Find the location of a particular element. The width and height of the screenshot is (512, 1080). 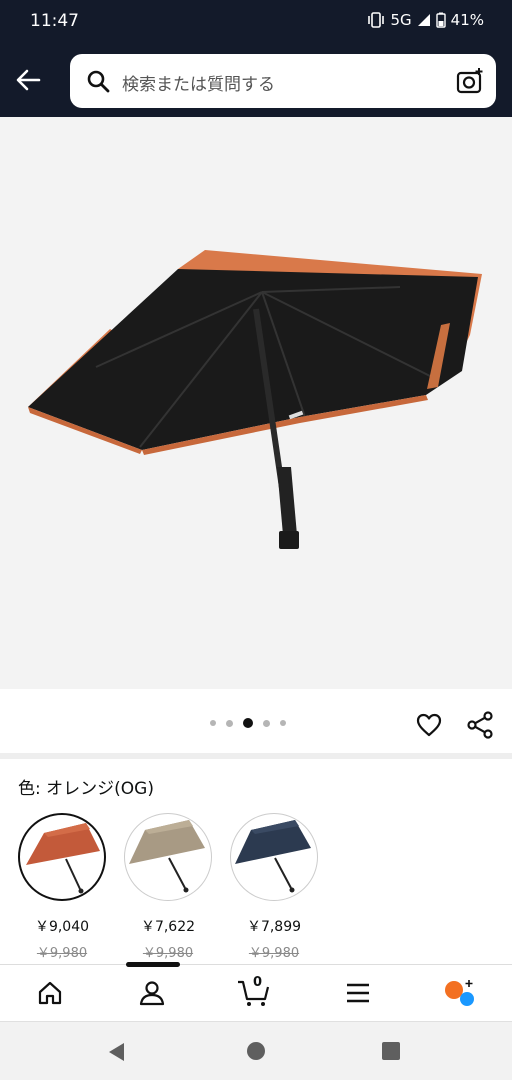

system-back-icon is located at coordinates (116, 1052).